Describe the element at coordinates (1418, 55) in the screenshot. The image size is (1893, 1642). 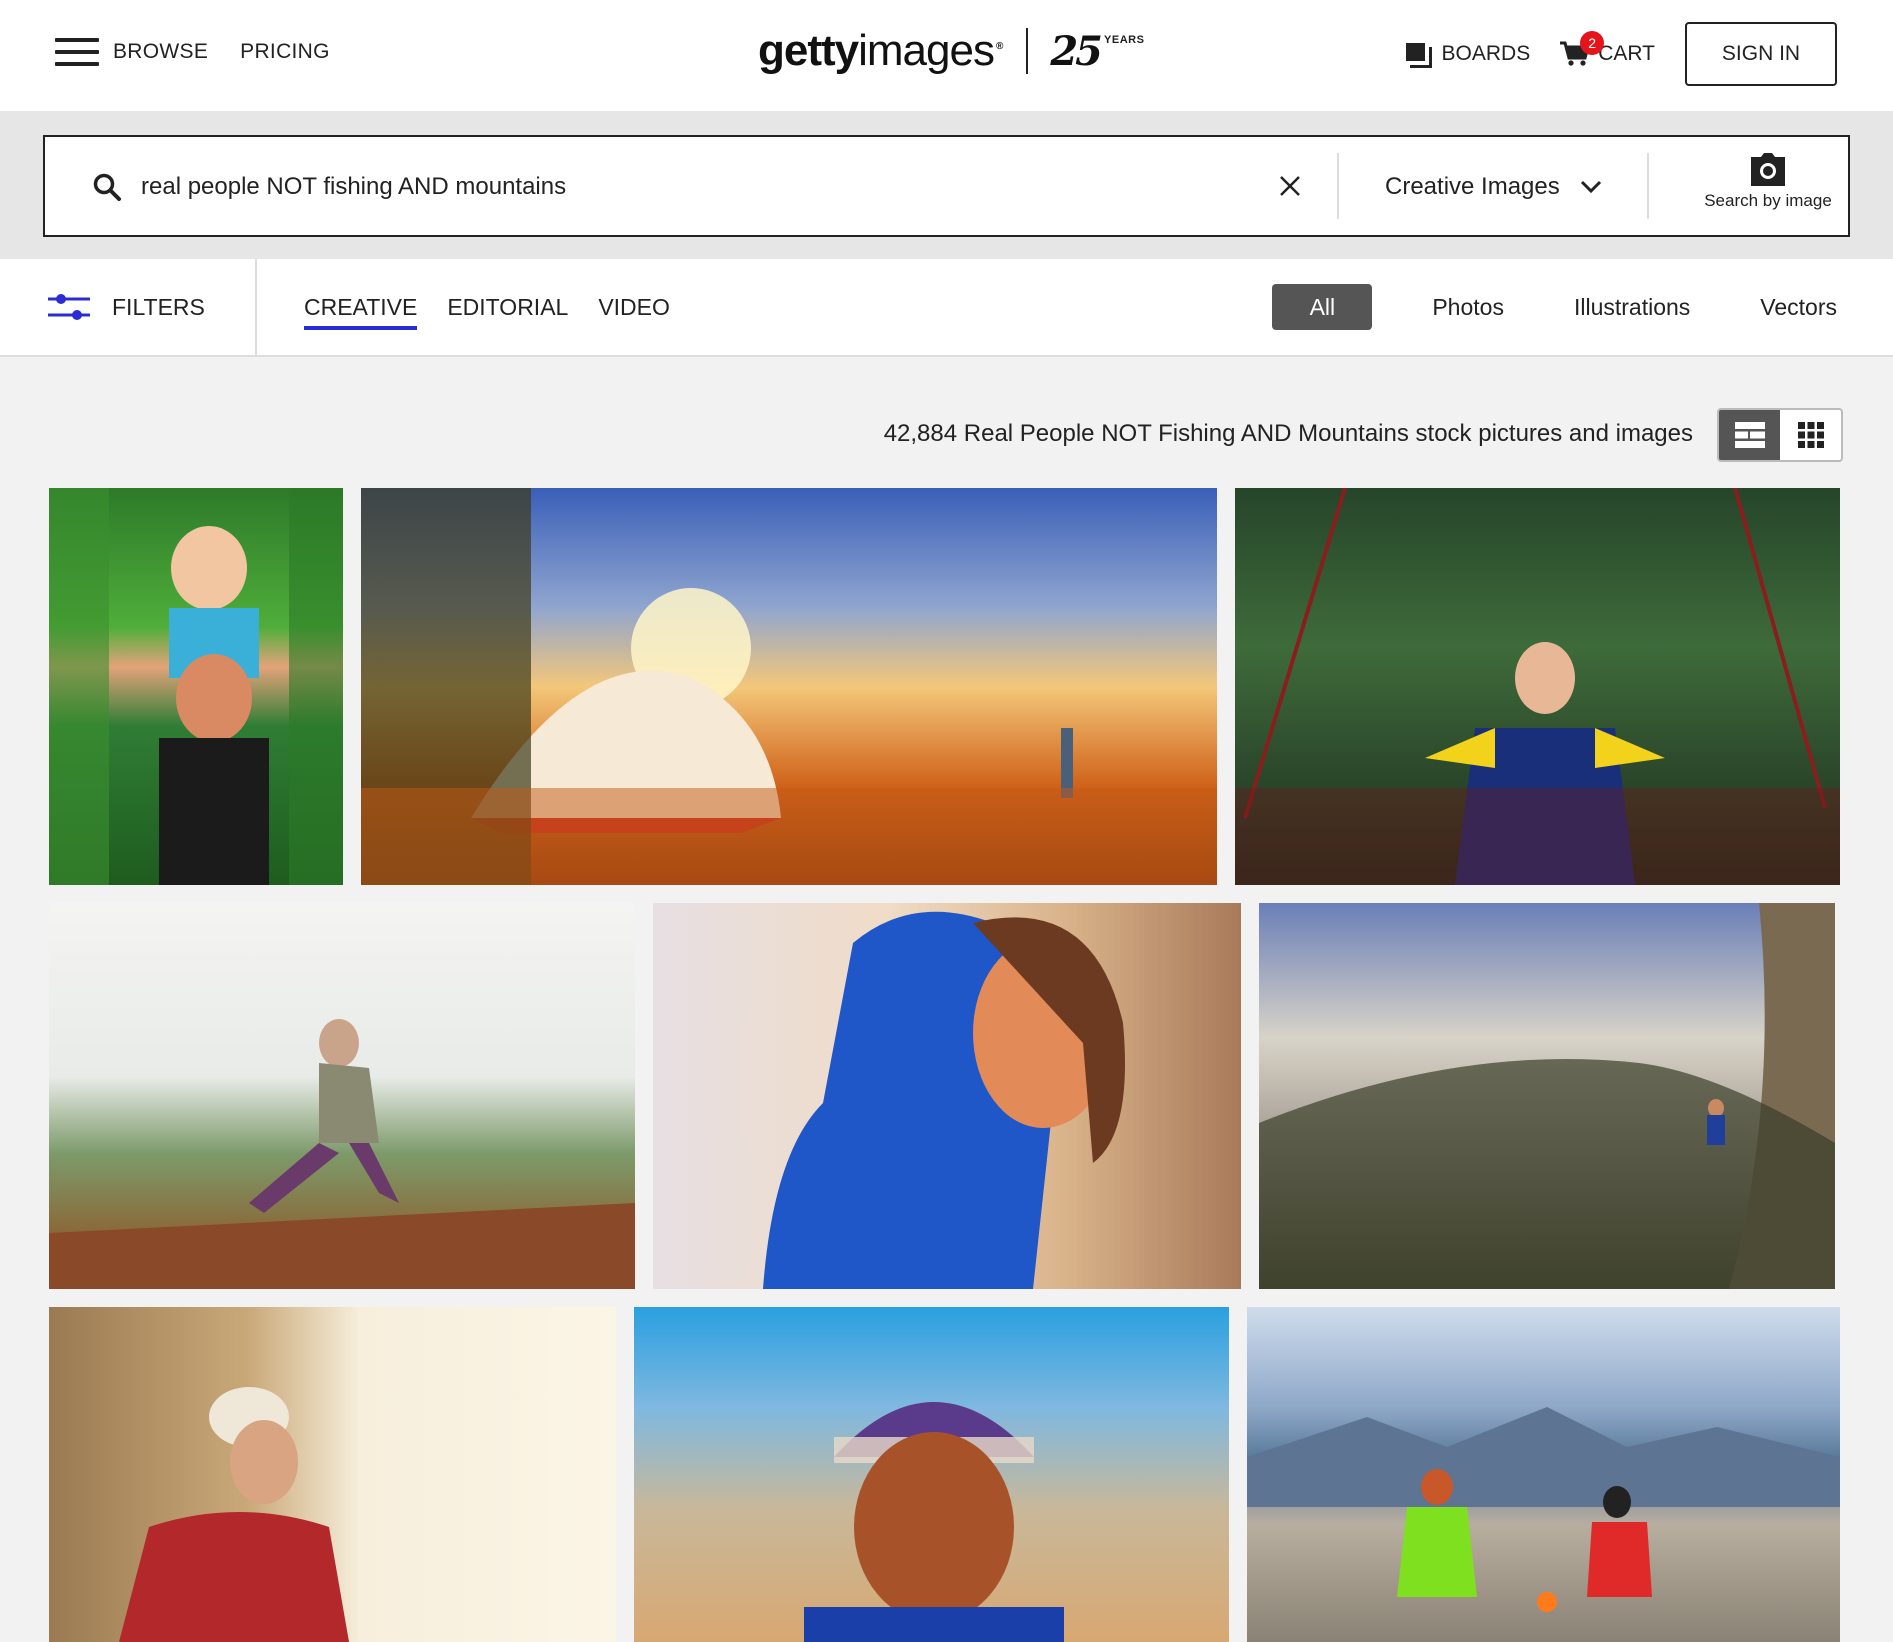
I see `boards-icon` at that location.